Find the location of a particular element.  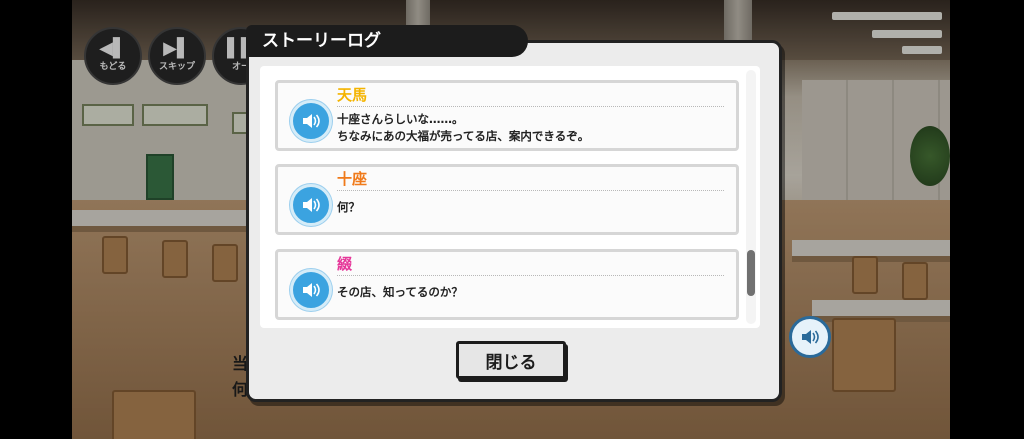

dialogue-line: 何？ is located at coordinates (348, 207).